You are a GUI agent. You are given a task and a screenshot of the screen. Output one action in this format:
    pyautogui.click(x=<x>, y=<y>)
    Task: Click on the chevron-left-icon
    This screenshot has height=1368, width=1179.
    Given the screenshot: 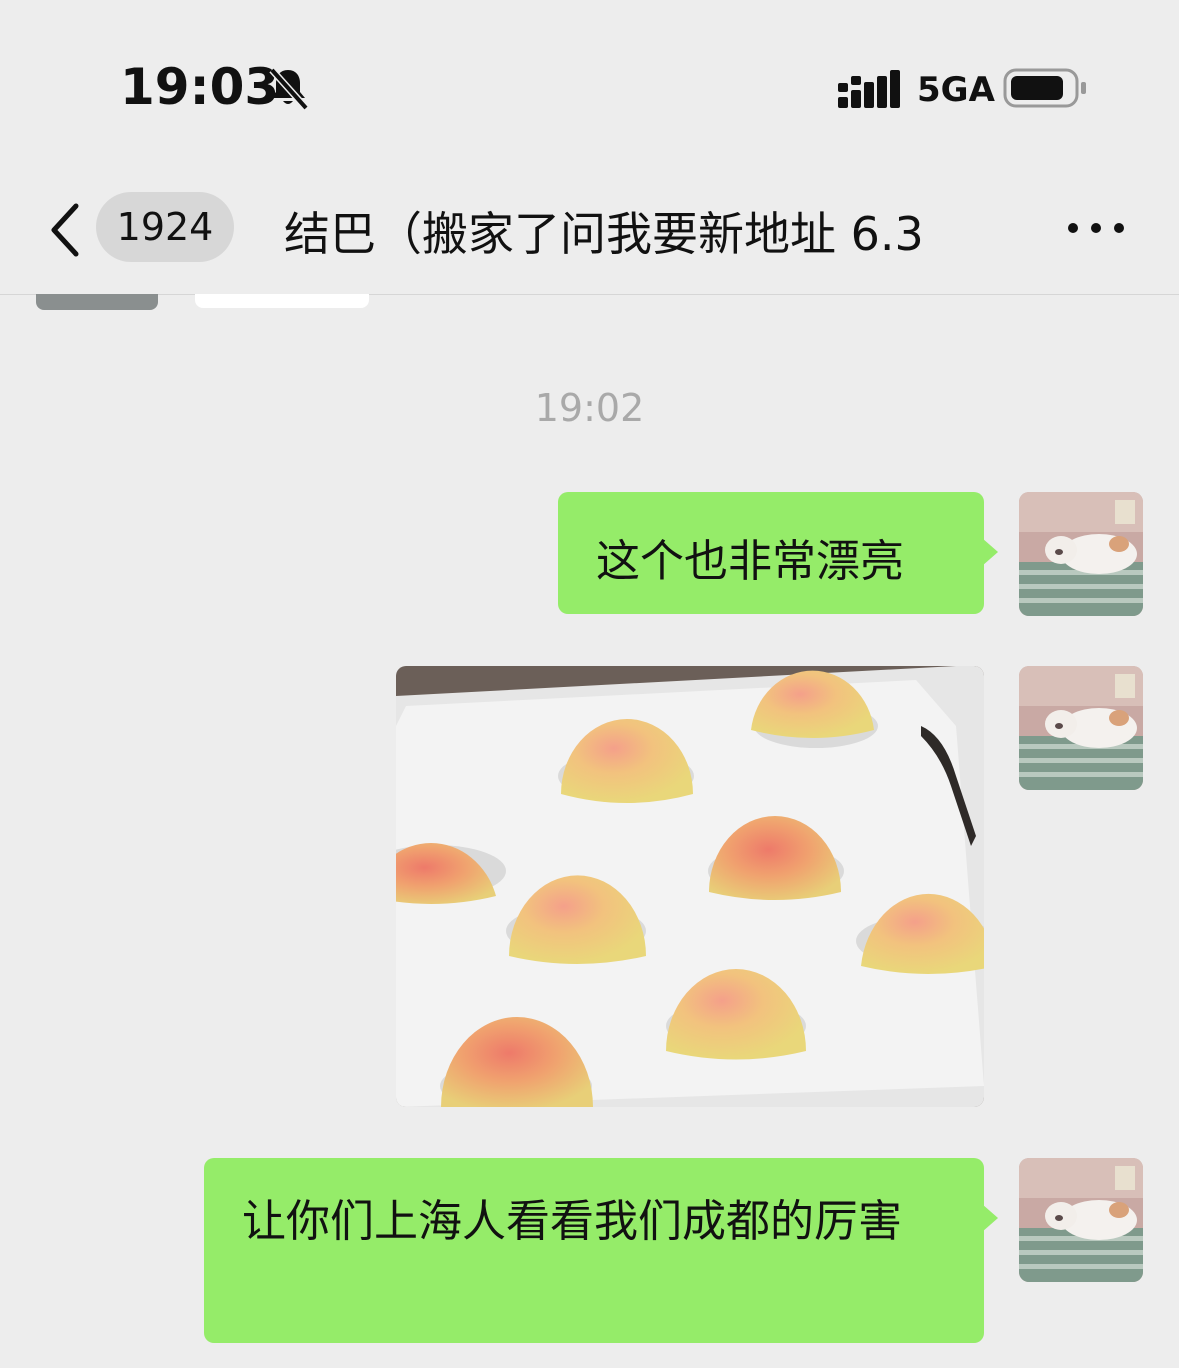 What is the action you would take?
    pyautogui.click(x=64, y=230)
    